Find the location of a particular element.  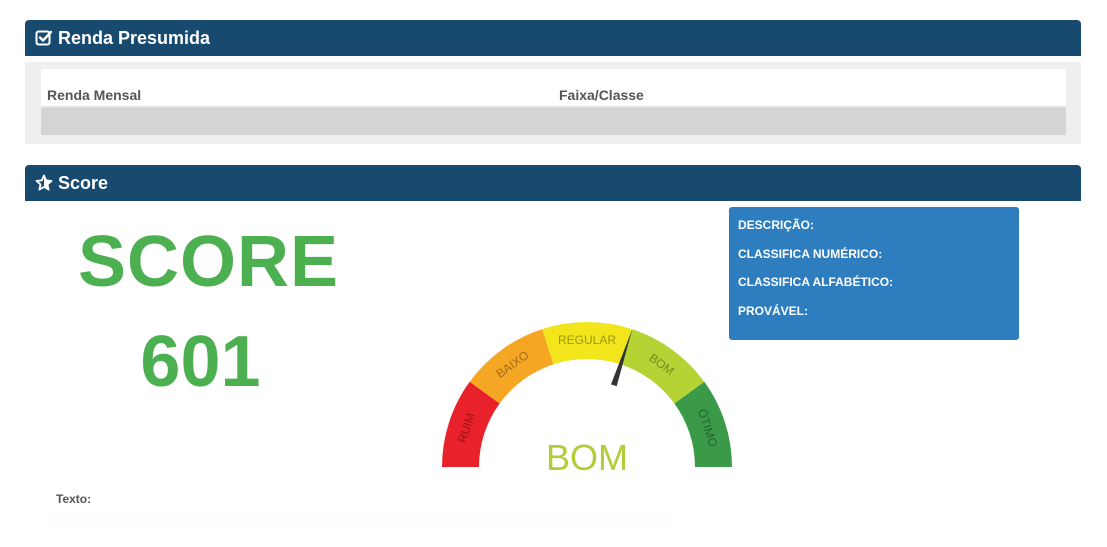

score-gauge: RUIMBAIXOREGULARBOMÓTIMOBOM is located at coordinates (587, 400).